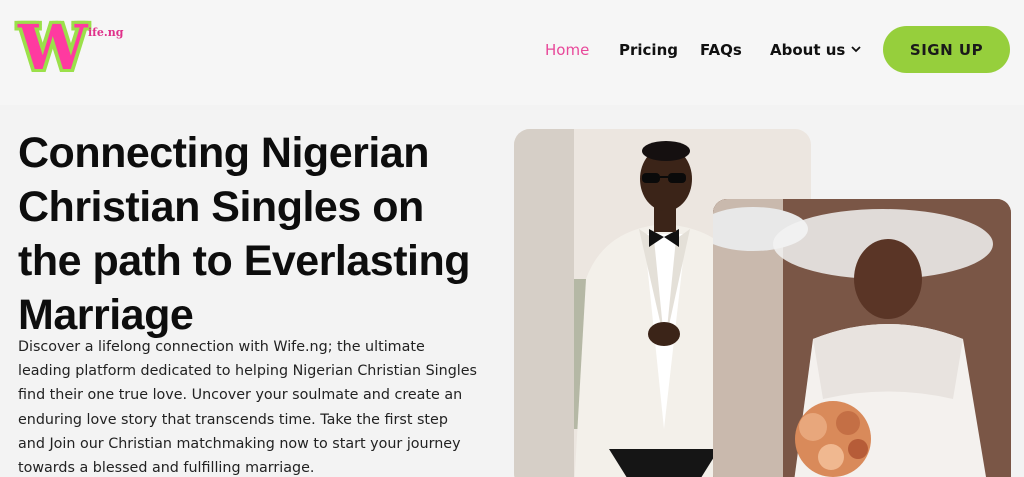 The height and width of the screenshot is (477, 1024). Describe the element at coordinates (946, 49) in the screenshot. I see `signup-button: SIGN UP` at that location.